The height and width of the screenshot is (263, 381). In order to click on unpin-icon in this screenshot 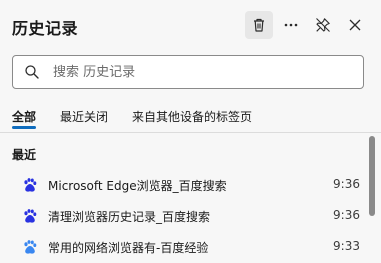, I will do `click(323, 25)`.